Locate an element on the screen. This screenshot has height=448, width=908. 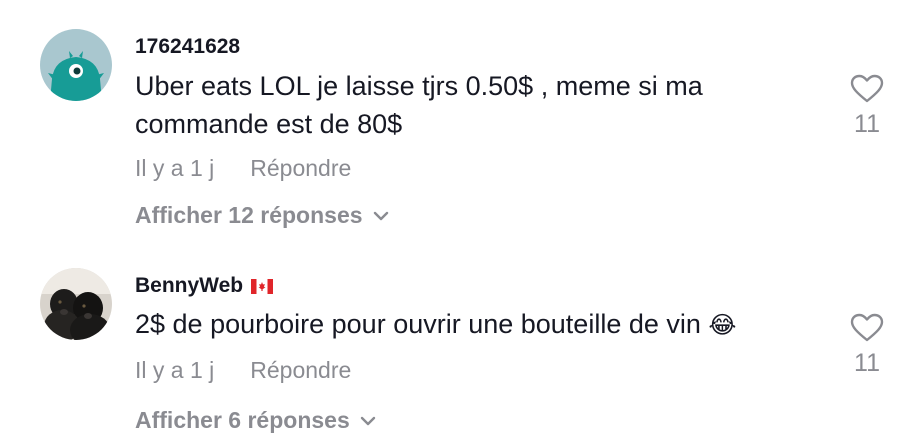
username-text: BennyWeb is located at coordinates (189, 285).